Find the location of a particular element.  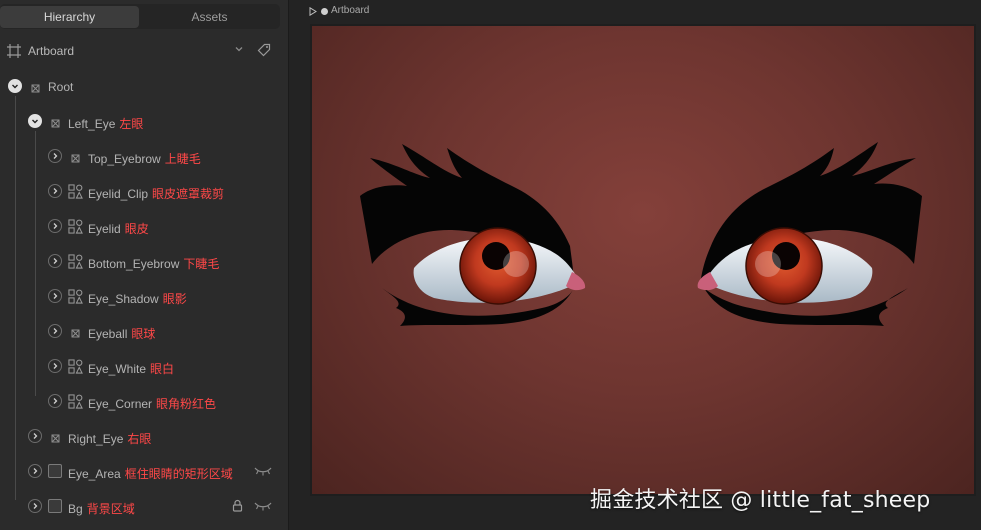

tree-row-eyelid-clip: Eyelid_Clip 眼皮遮罩裁剪 is located at coordinates (144, 192).